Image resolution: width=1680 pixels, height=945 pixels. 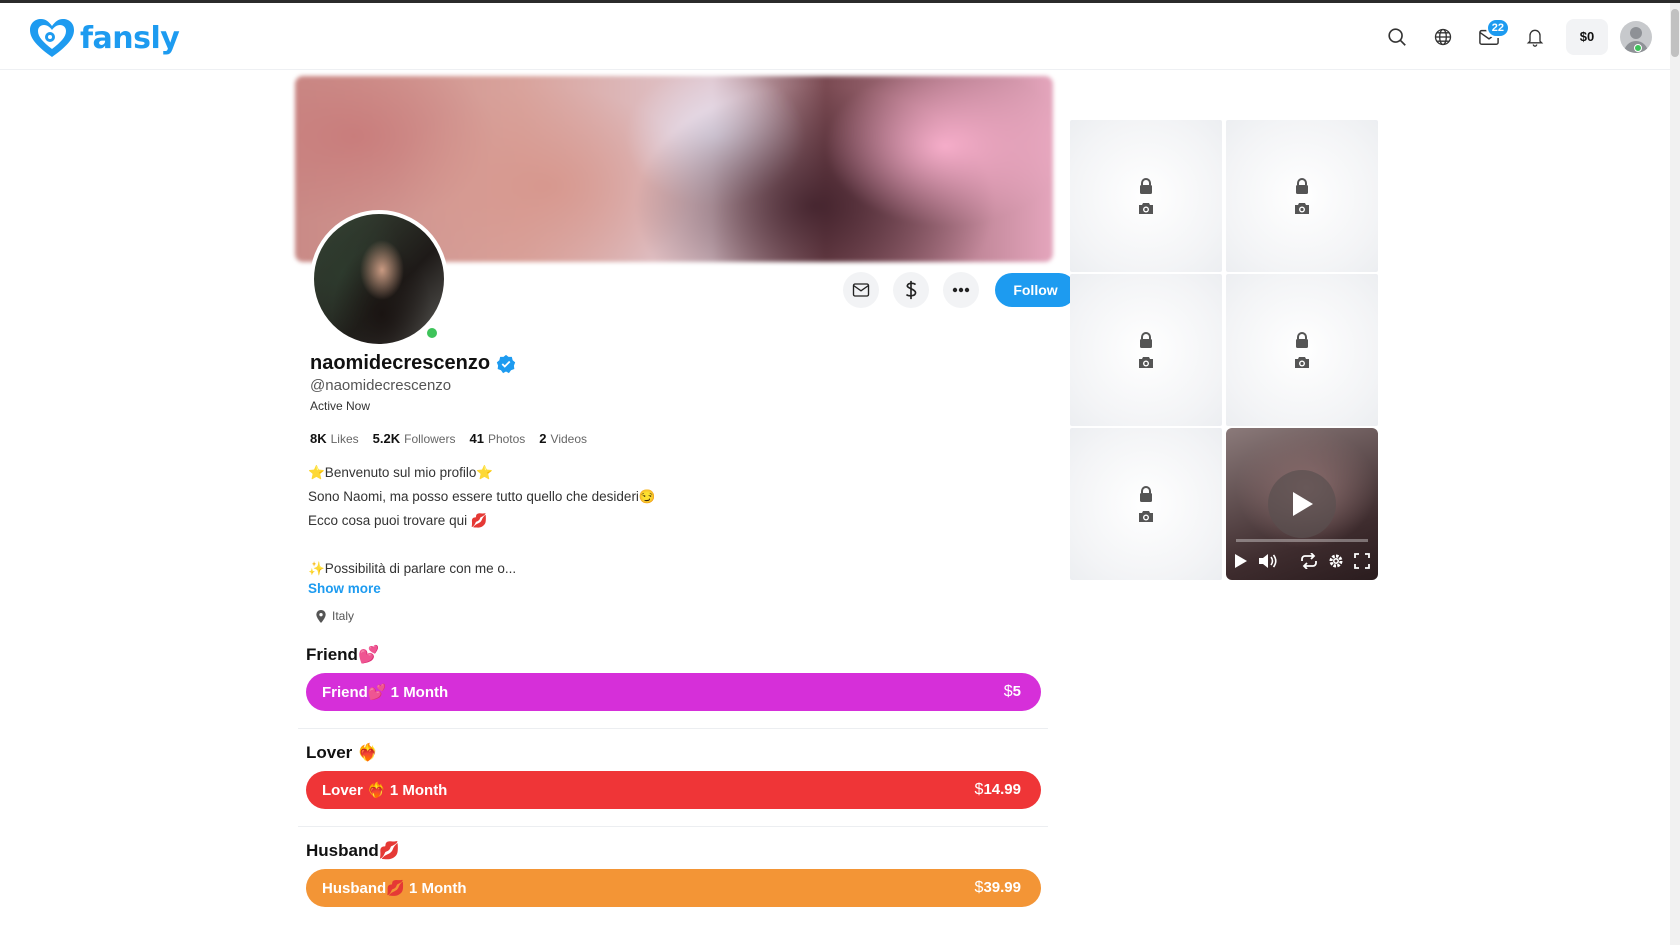 I want to click on wallet-balance-button: $0, so click(x=1587, y=36).